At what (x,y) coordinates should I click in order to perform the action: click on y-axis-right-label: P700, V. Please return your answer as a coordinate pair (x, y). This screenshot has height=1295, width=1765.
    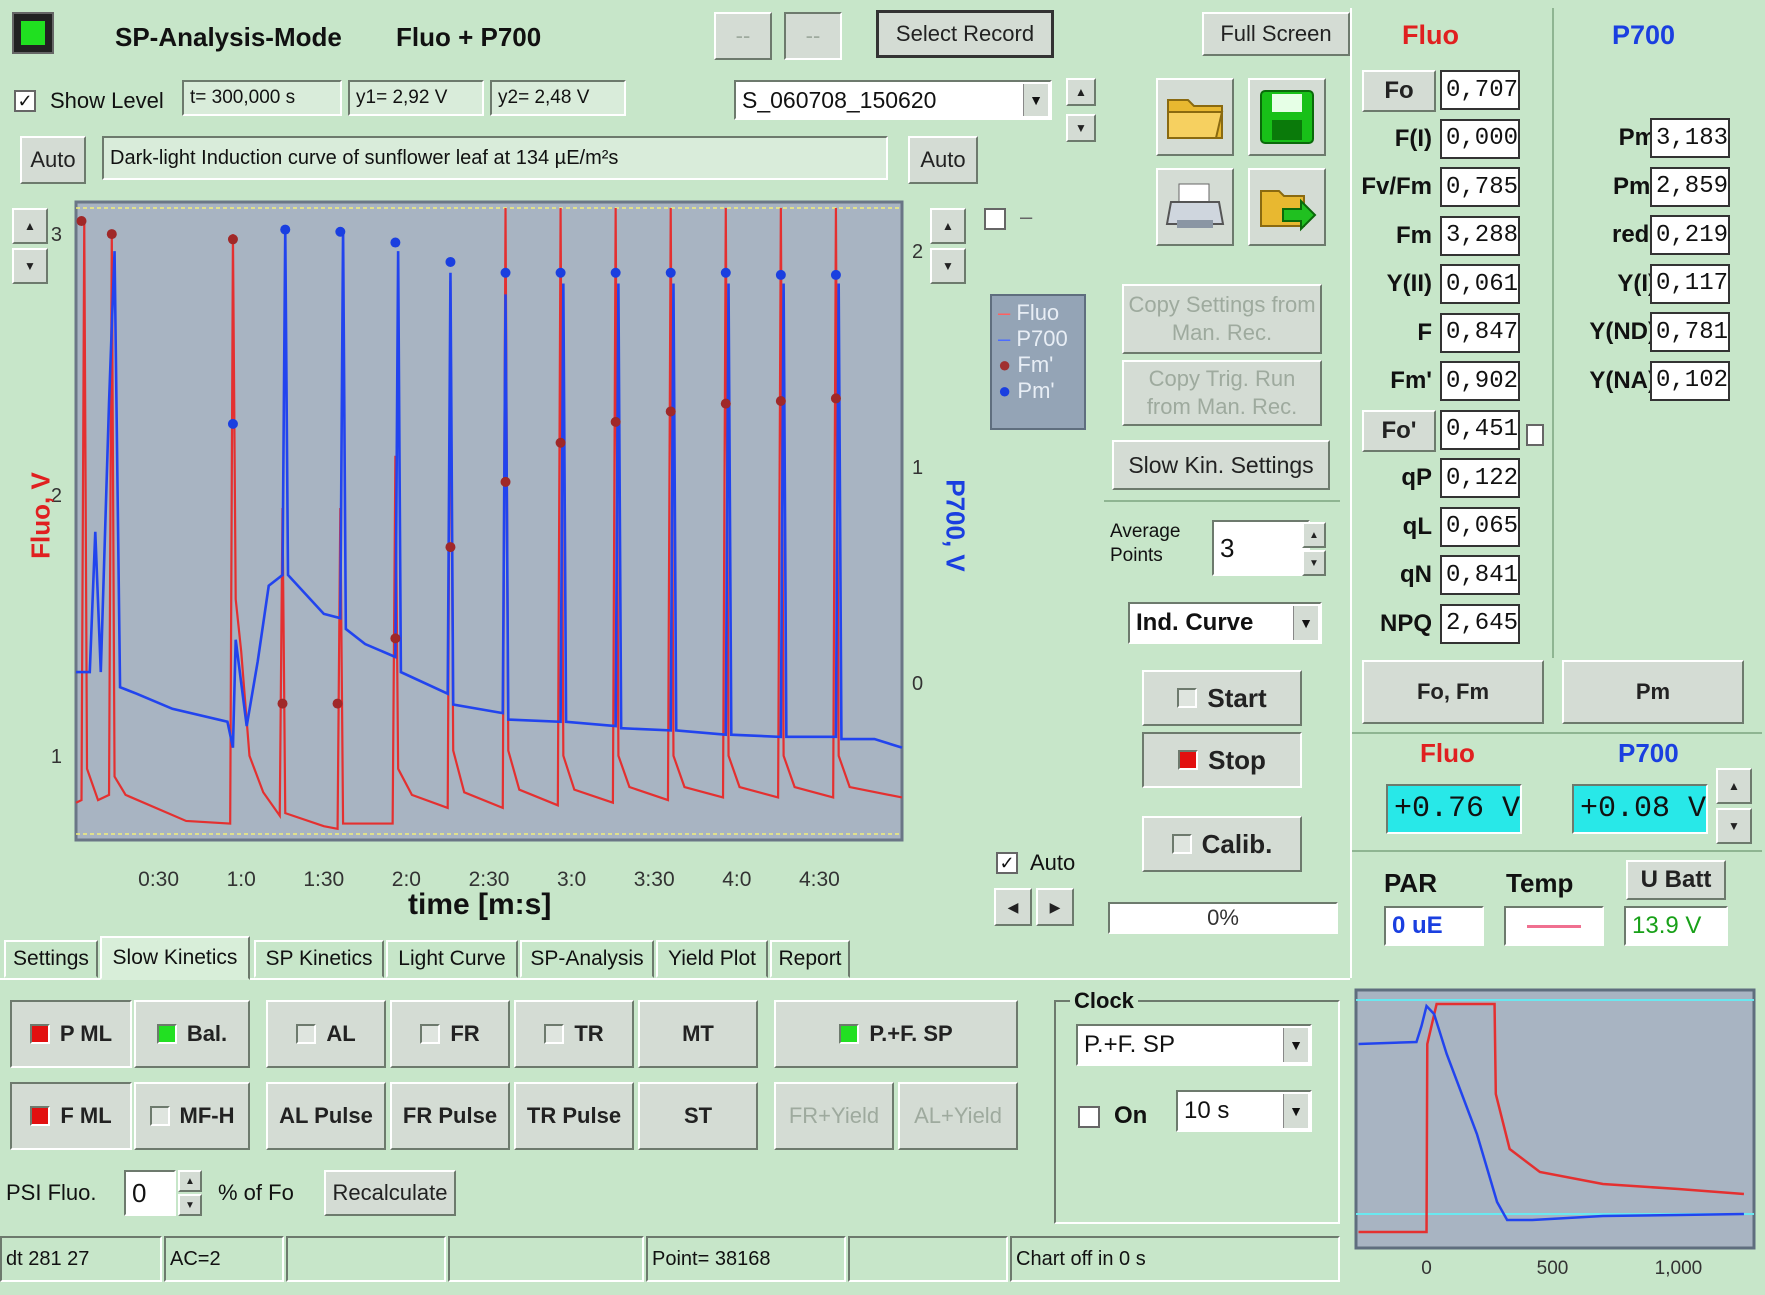
    Looking at the image, I should click on (955, 525).